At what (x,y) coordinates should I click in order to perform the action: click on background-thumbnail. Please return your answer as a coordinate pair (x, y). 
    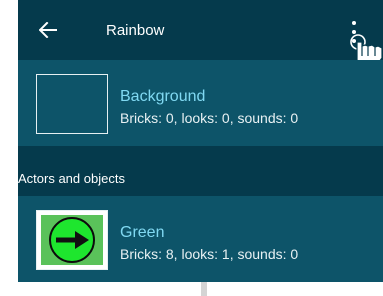
    Looking at the image, I should click on (72, 104).